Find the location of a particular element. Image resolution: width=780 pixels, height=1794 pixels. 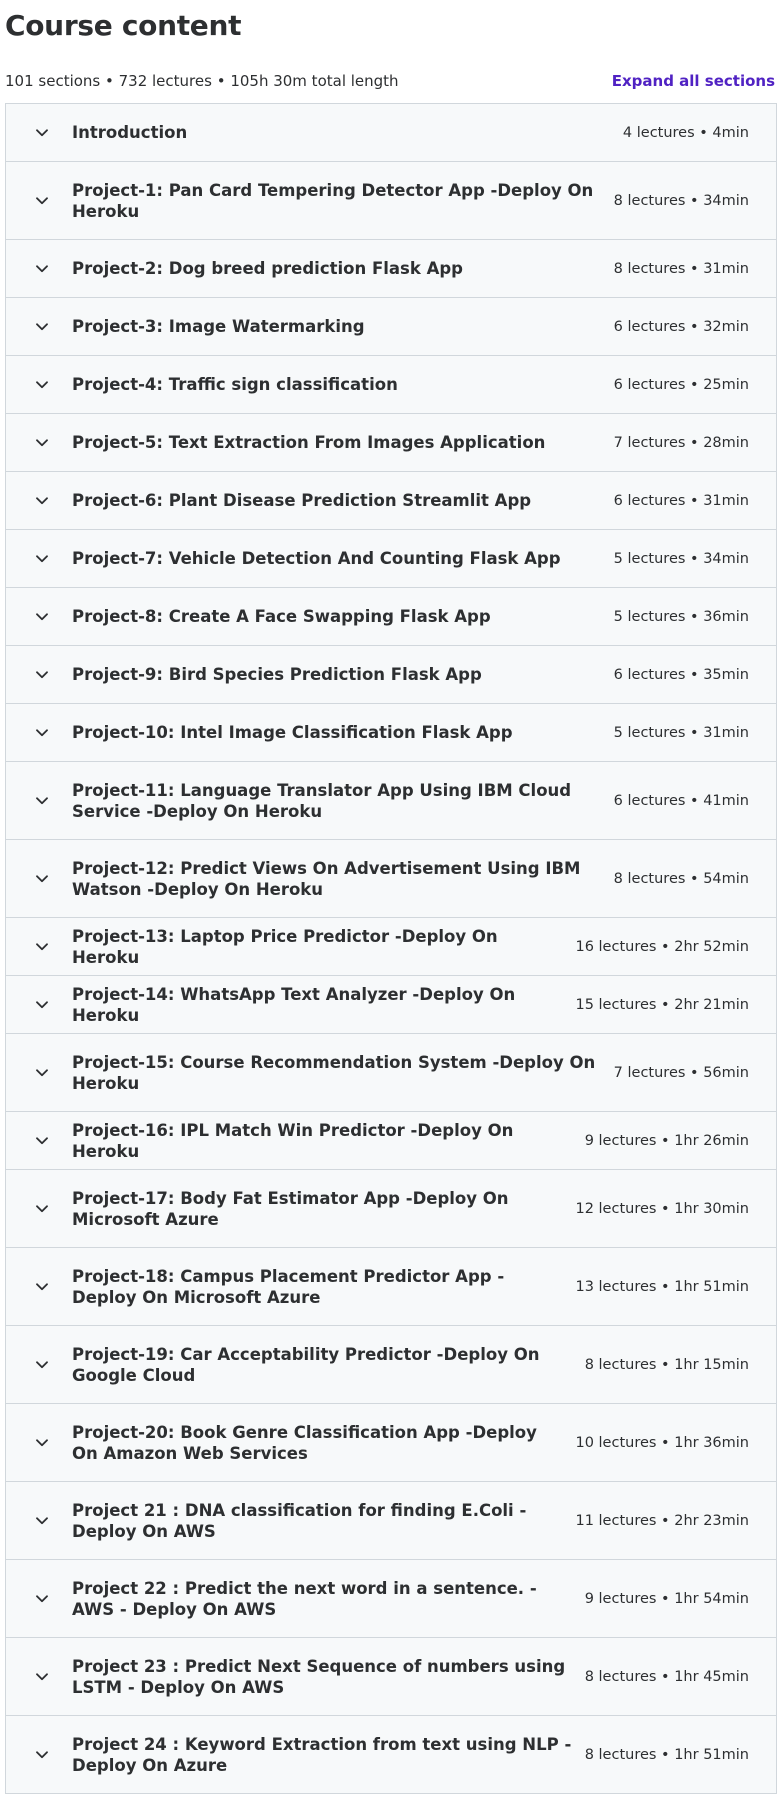

section-meta: 10 lectures • 1hr 36min is located at coordinates (662, 1442).